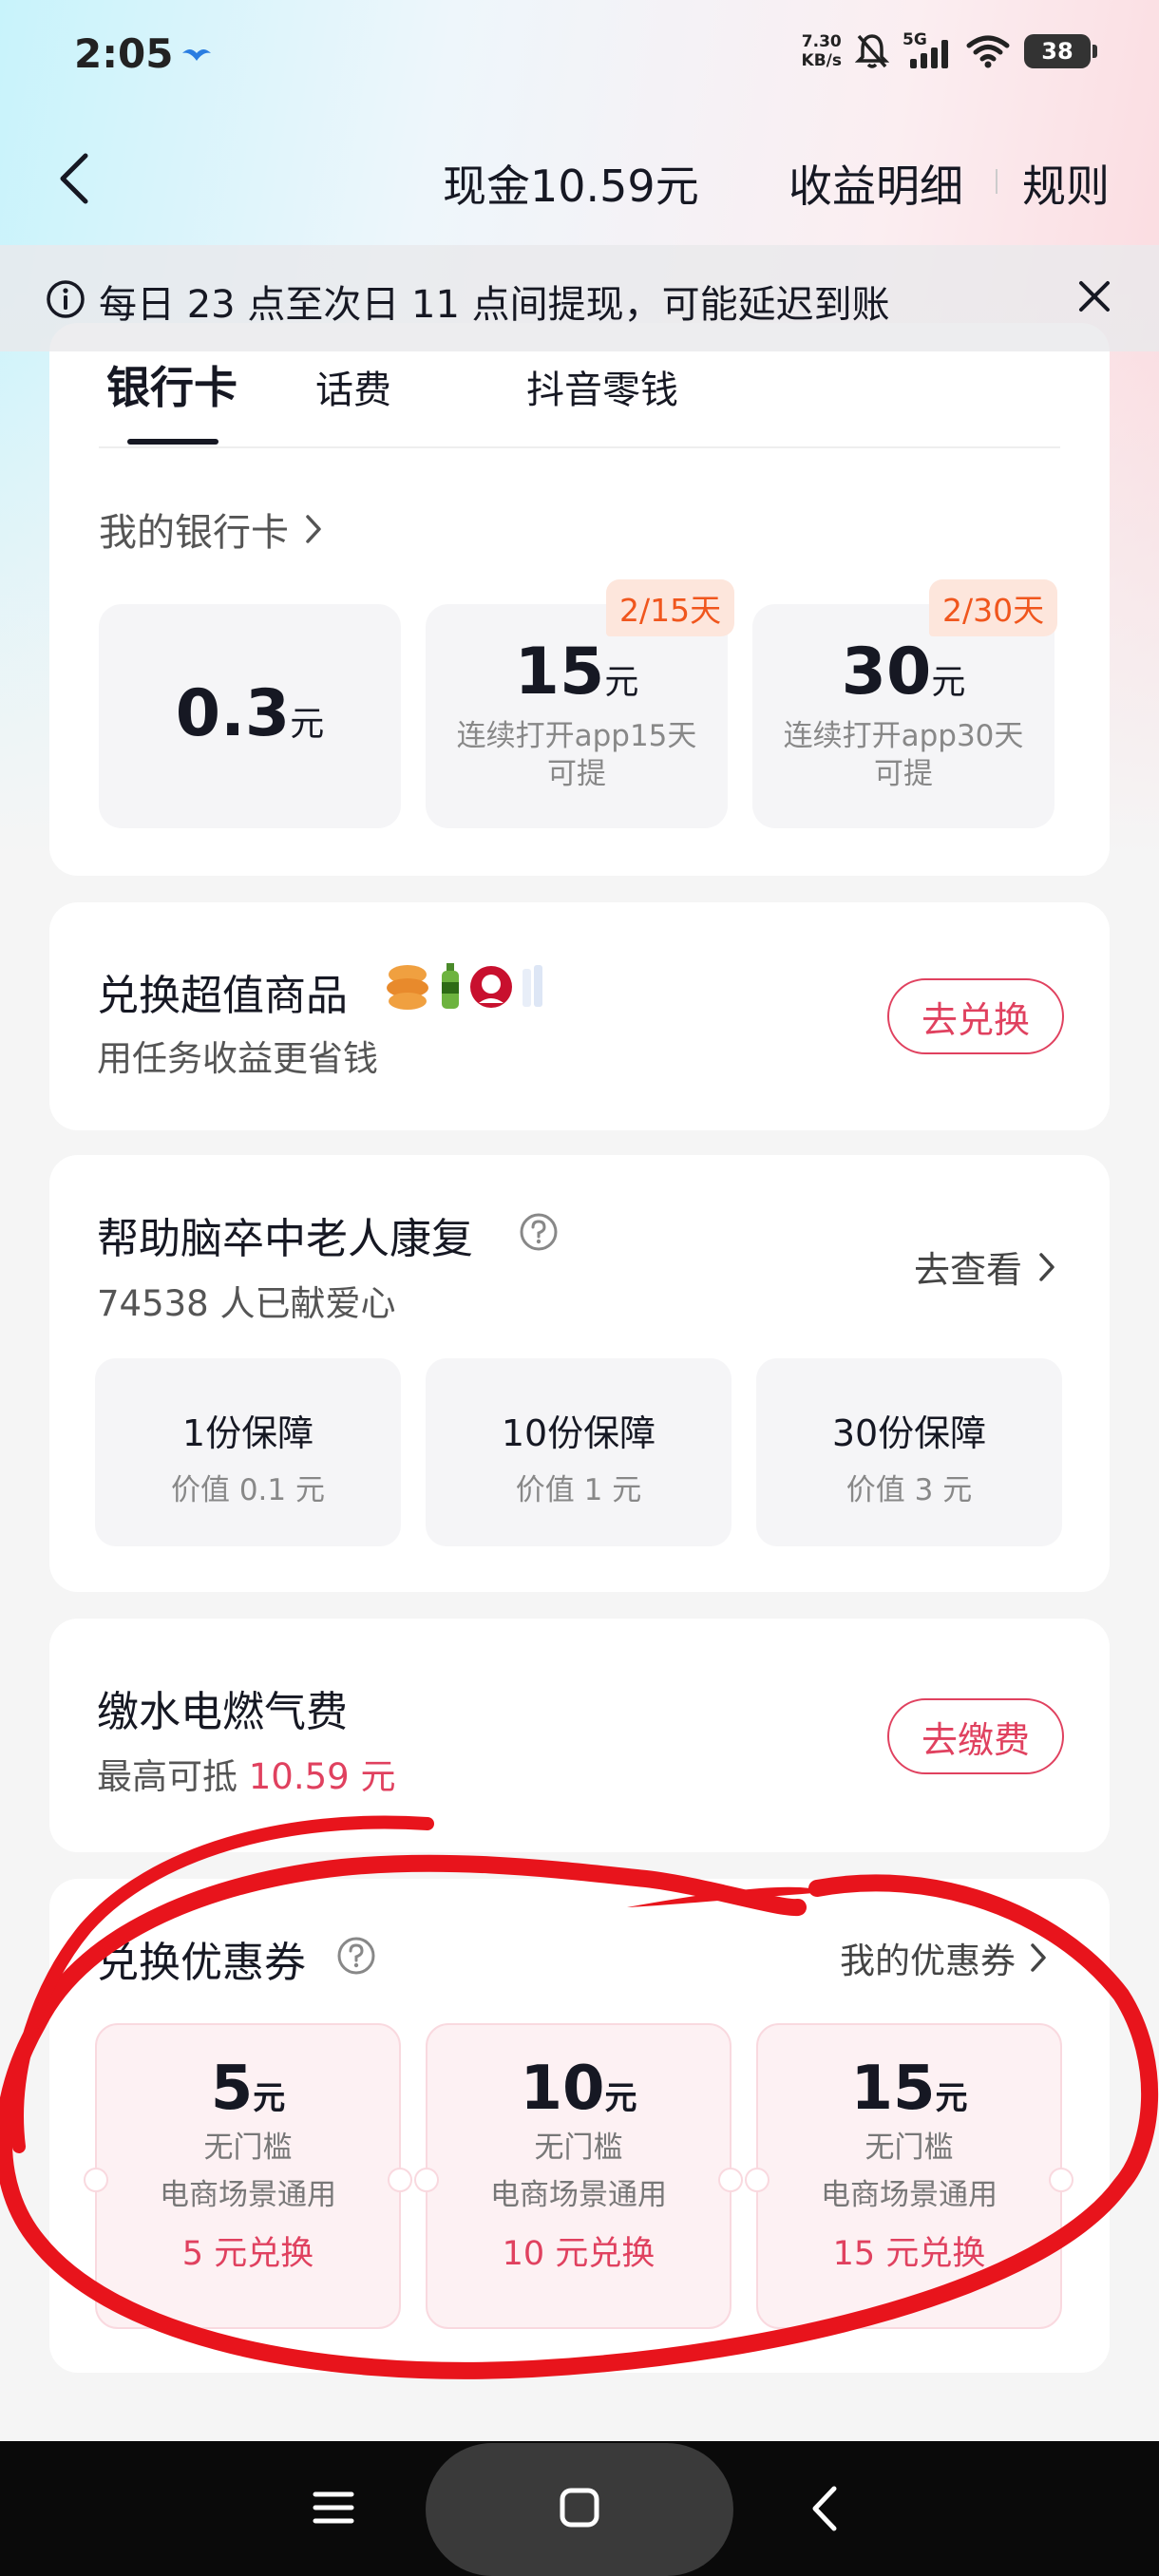 The height and width of the screenshot is (2576, 1159). Describe the element at coordinates (248, 1452) in the screenshot. I see `charity-option-1: 1份保障 价值 0.1 元` at that location.